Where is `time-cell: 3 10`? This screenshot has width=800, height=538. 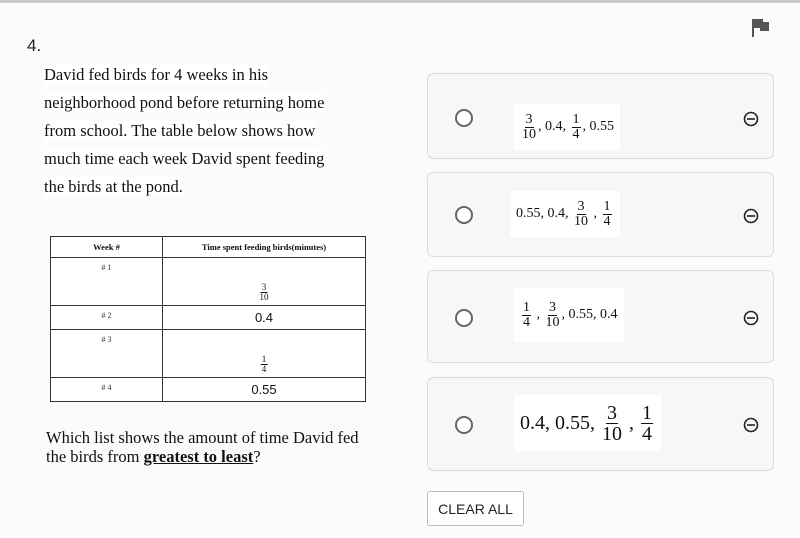
time-cell: 3 10 is located at coordinates (264, 281).